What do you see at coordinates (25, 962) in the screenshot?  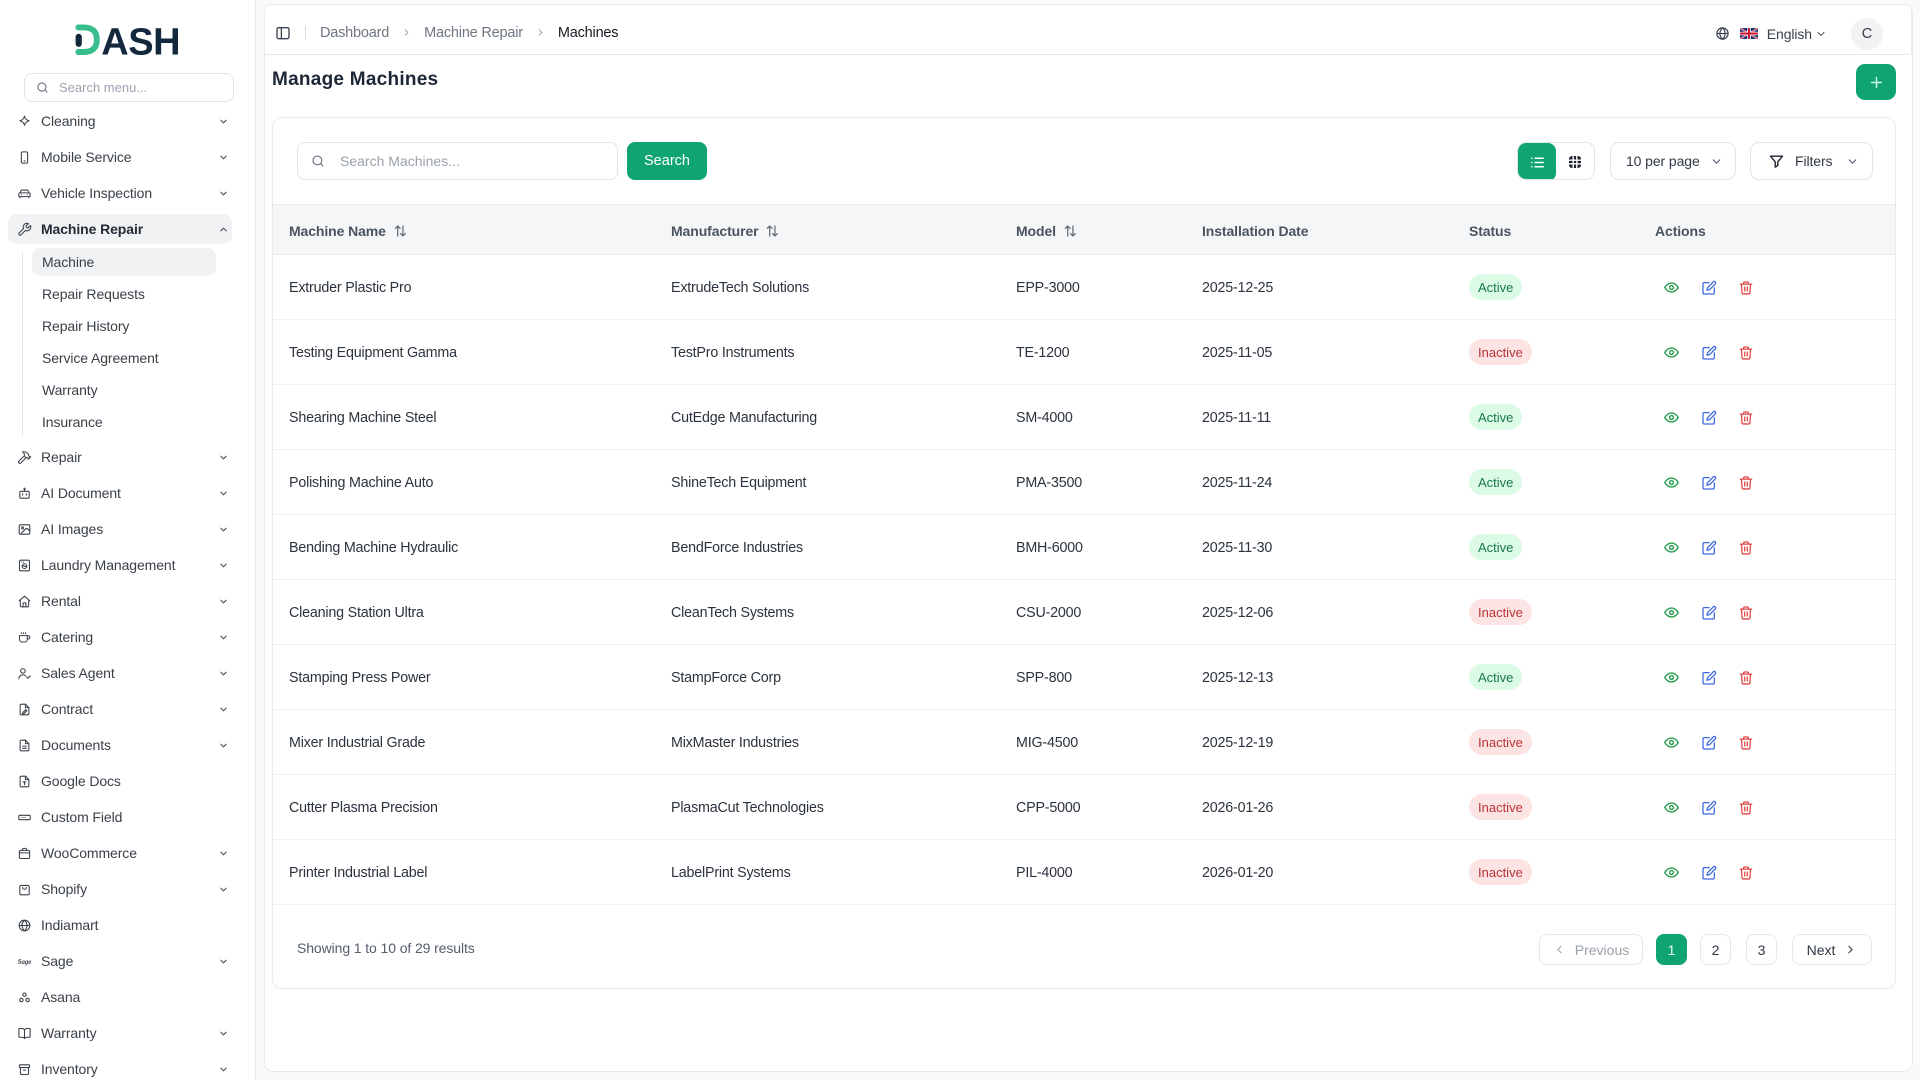 I see `svg-text: Sage` at bounding box center [25, 962].